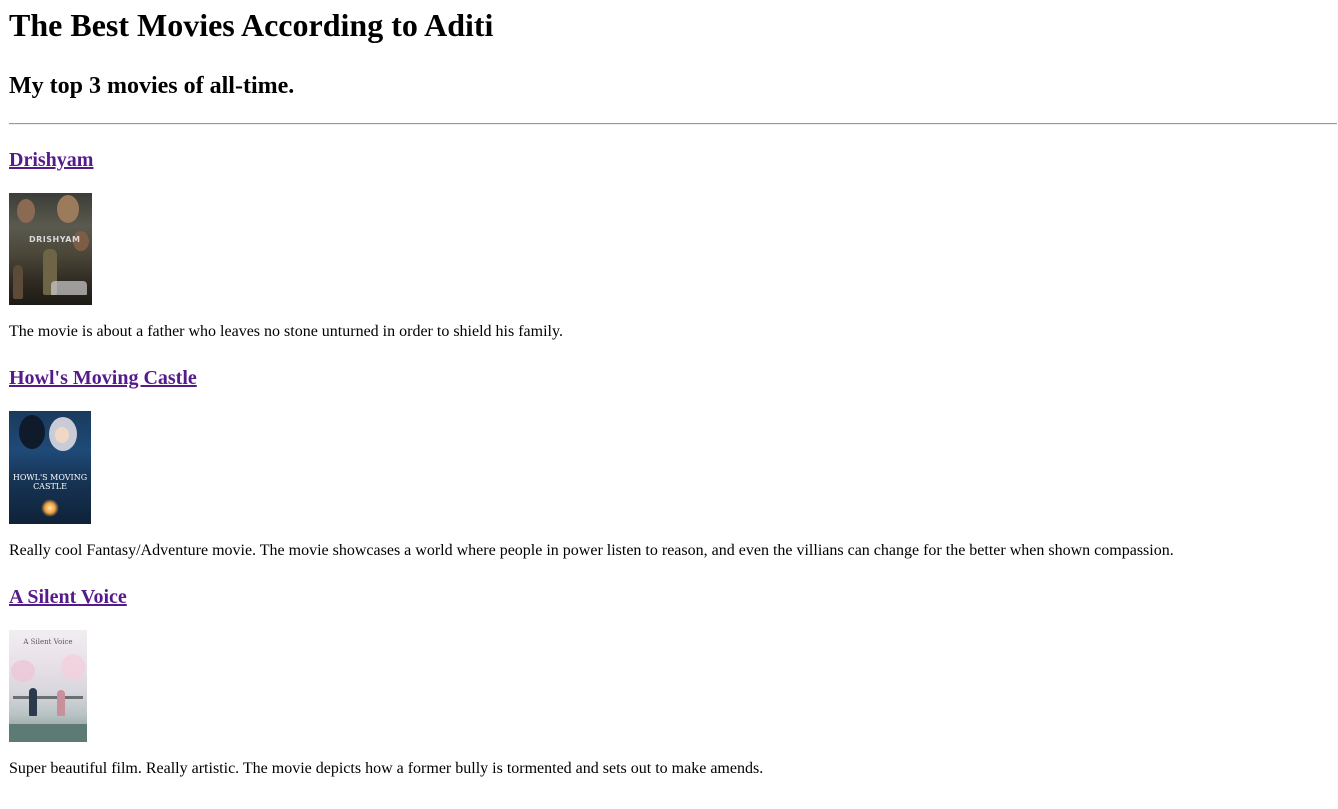 The width and height of the screenshot is (1338, 809). I want to click on movie-heading: Howl's Moving Castle, so click(591, 378).